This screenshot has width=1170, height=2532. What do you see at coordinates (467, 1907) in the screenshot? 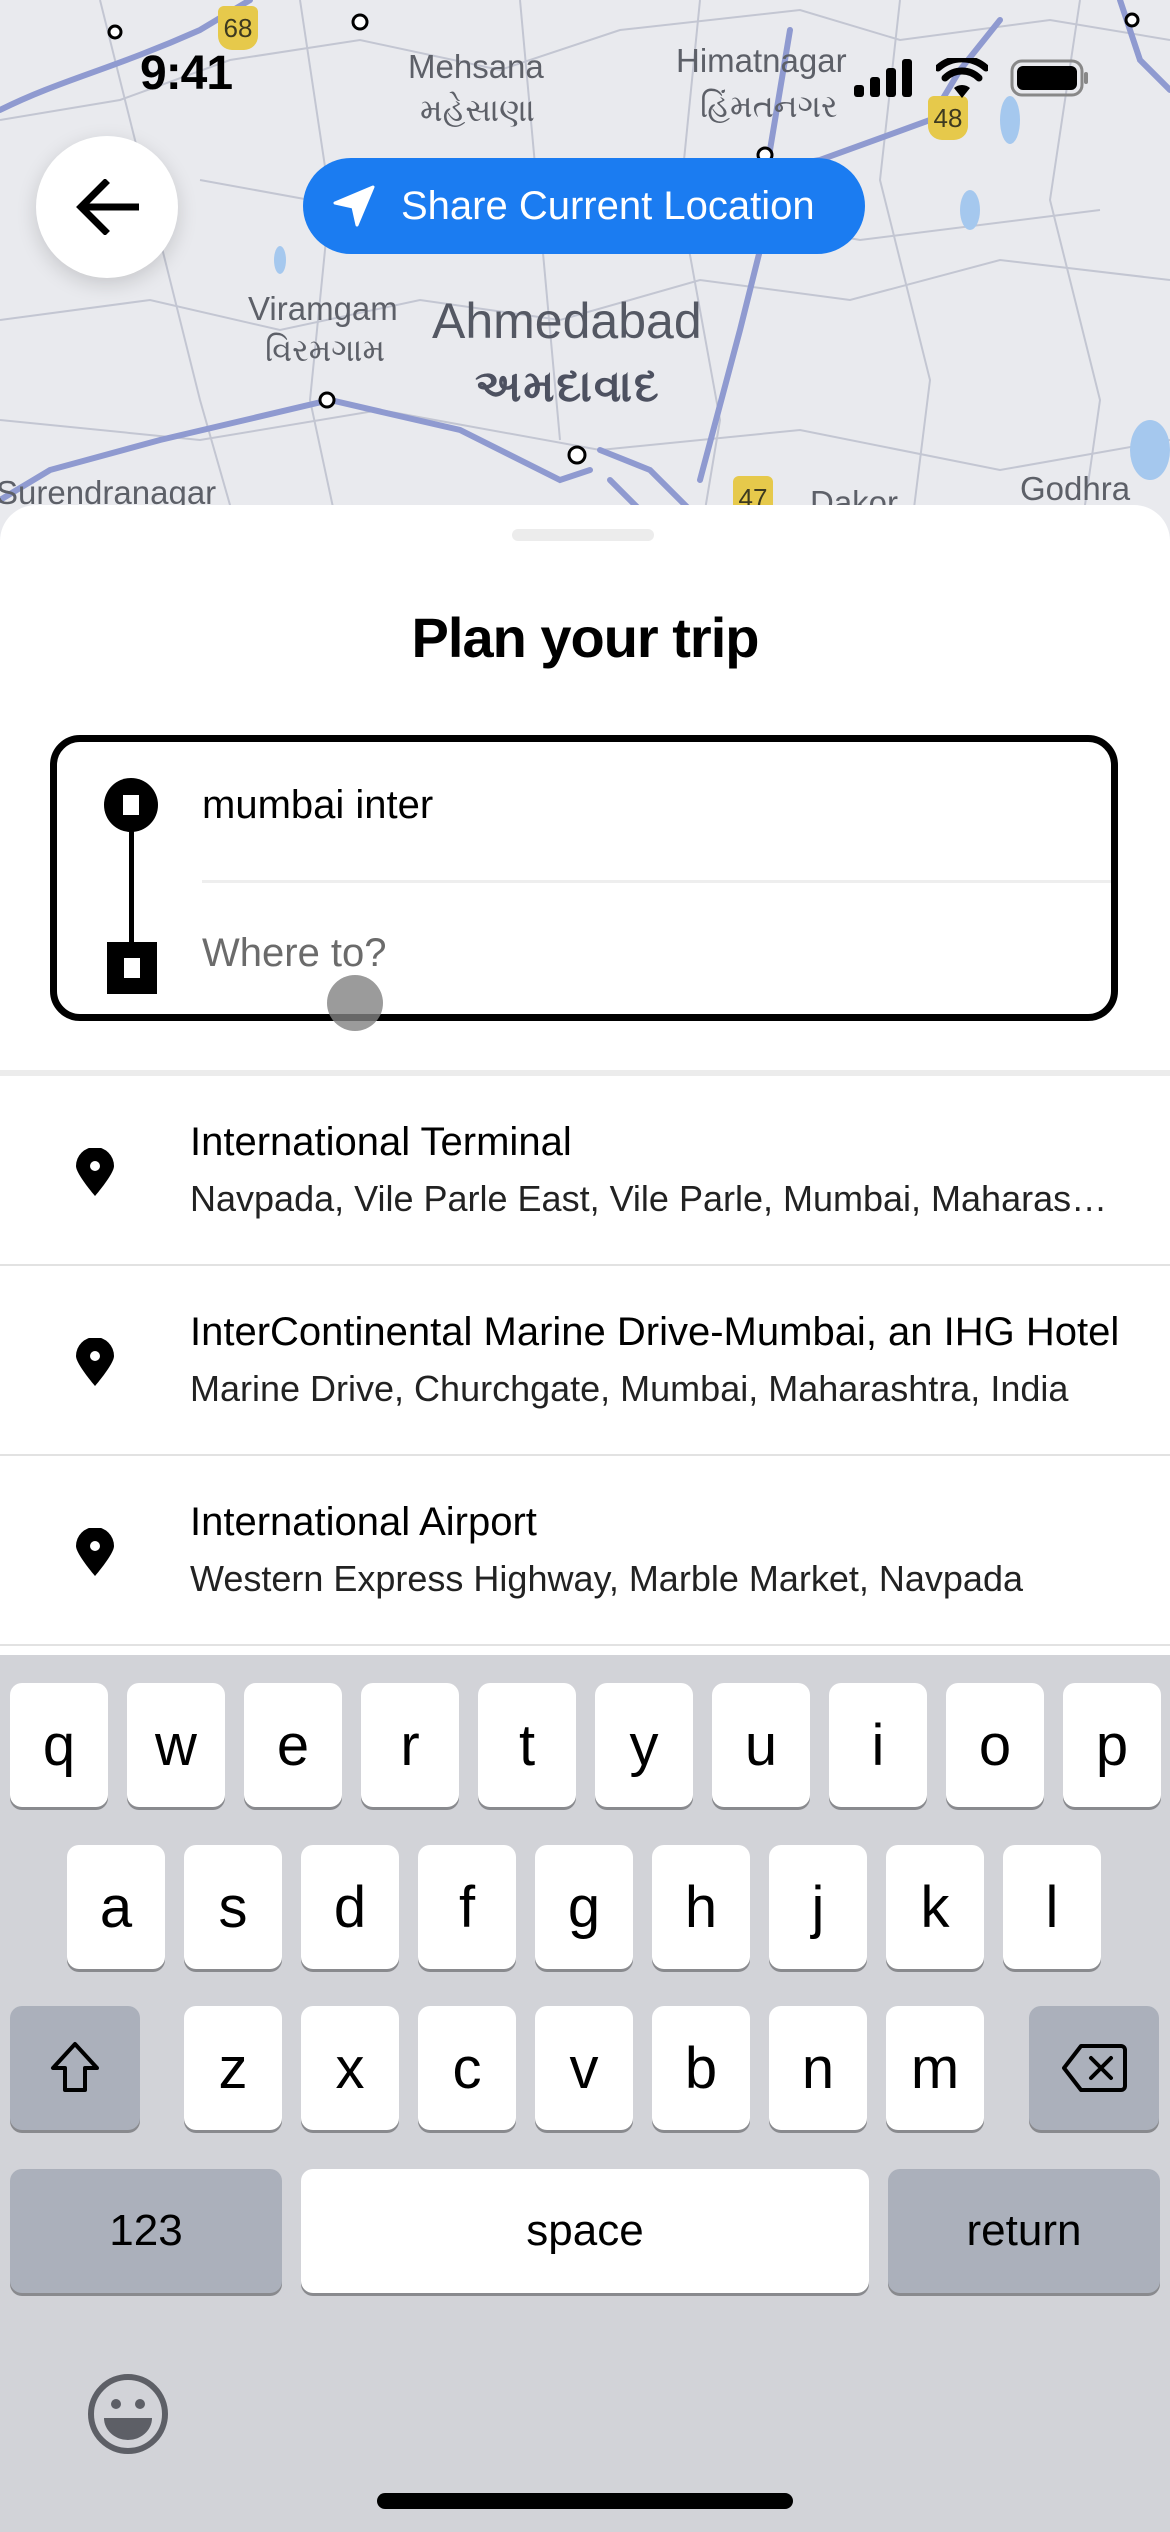
I see `key-f: f` at bounding box center [467, 1907].